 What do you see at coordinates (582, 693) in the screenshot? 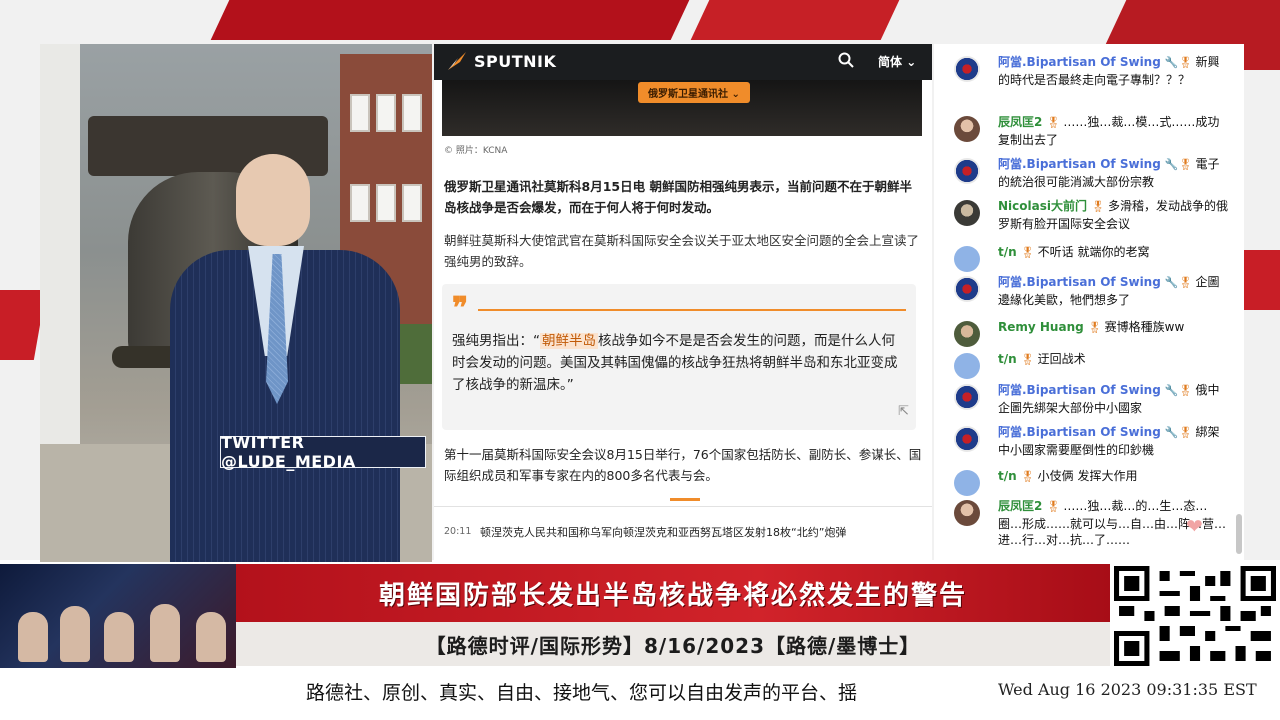
I see `scrolling-marquee: 路德社、原创、真实、自由、接地气、您可以自由发声的平台、揺` at bounding box center [582, 693].